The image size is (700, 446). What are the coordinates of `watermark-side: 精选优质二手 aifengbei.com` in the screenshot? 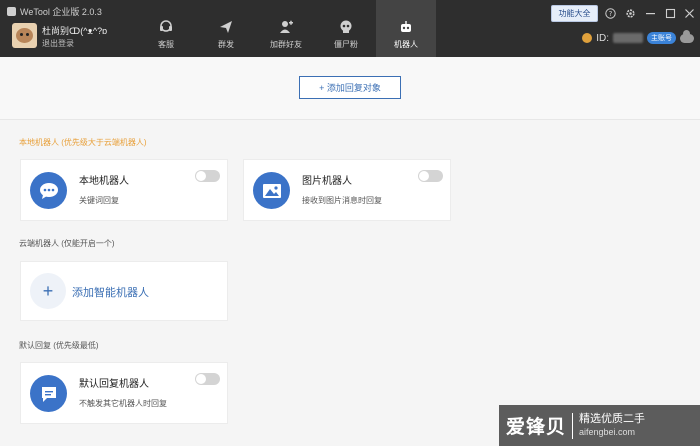 It's located at (612, 426).